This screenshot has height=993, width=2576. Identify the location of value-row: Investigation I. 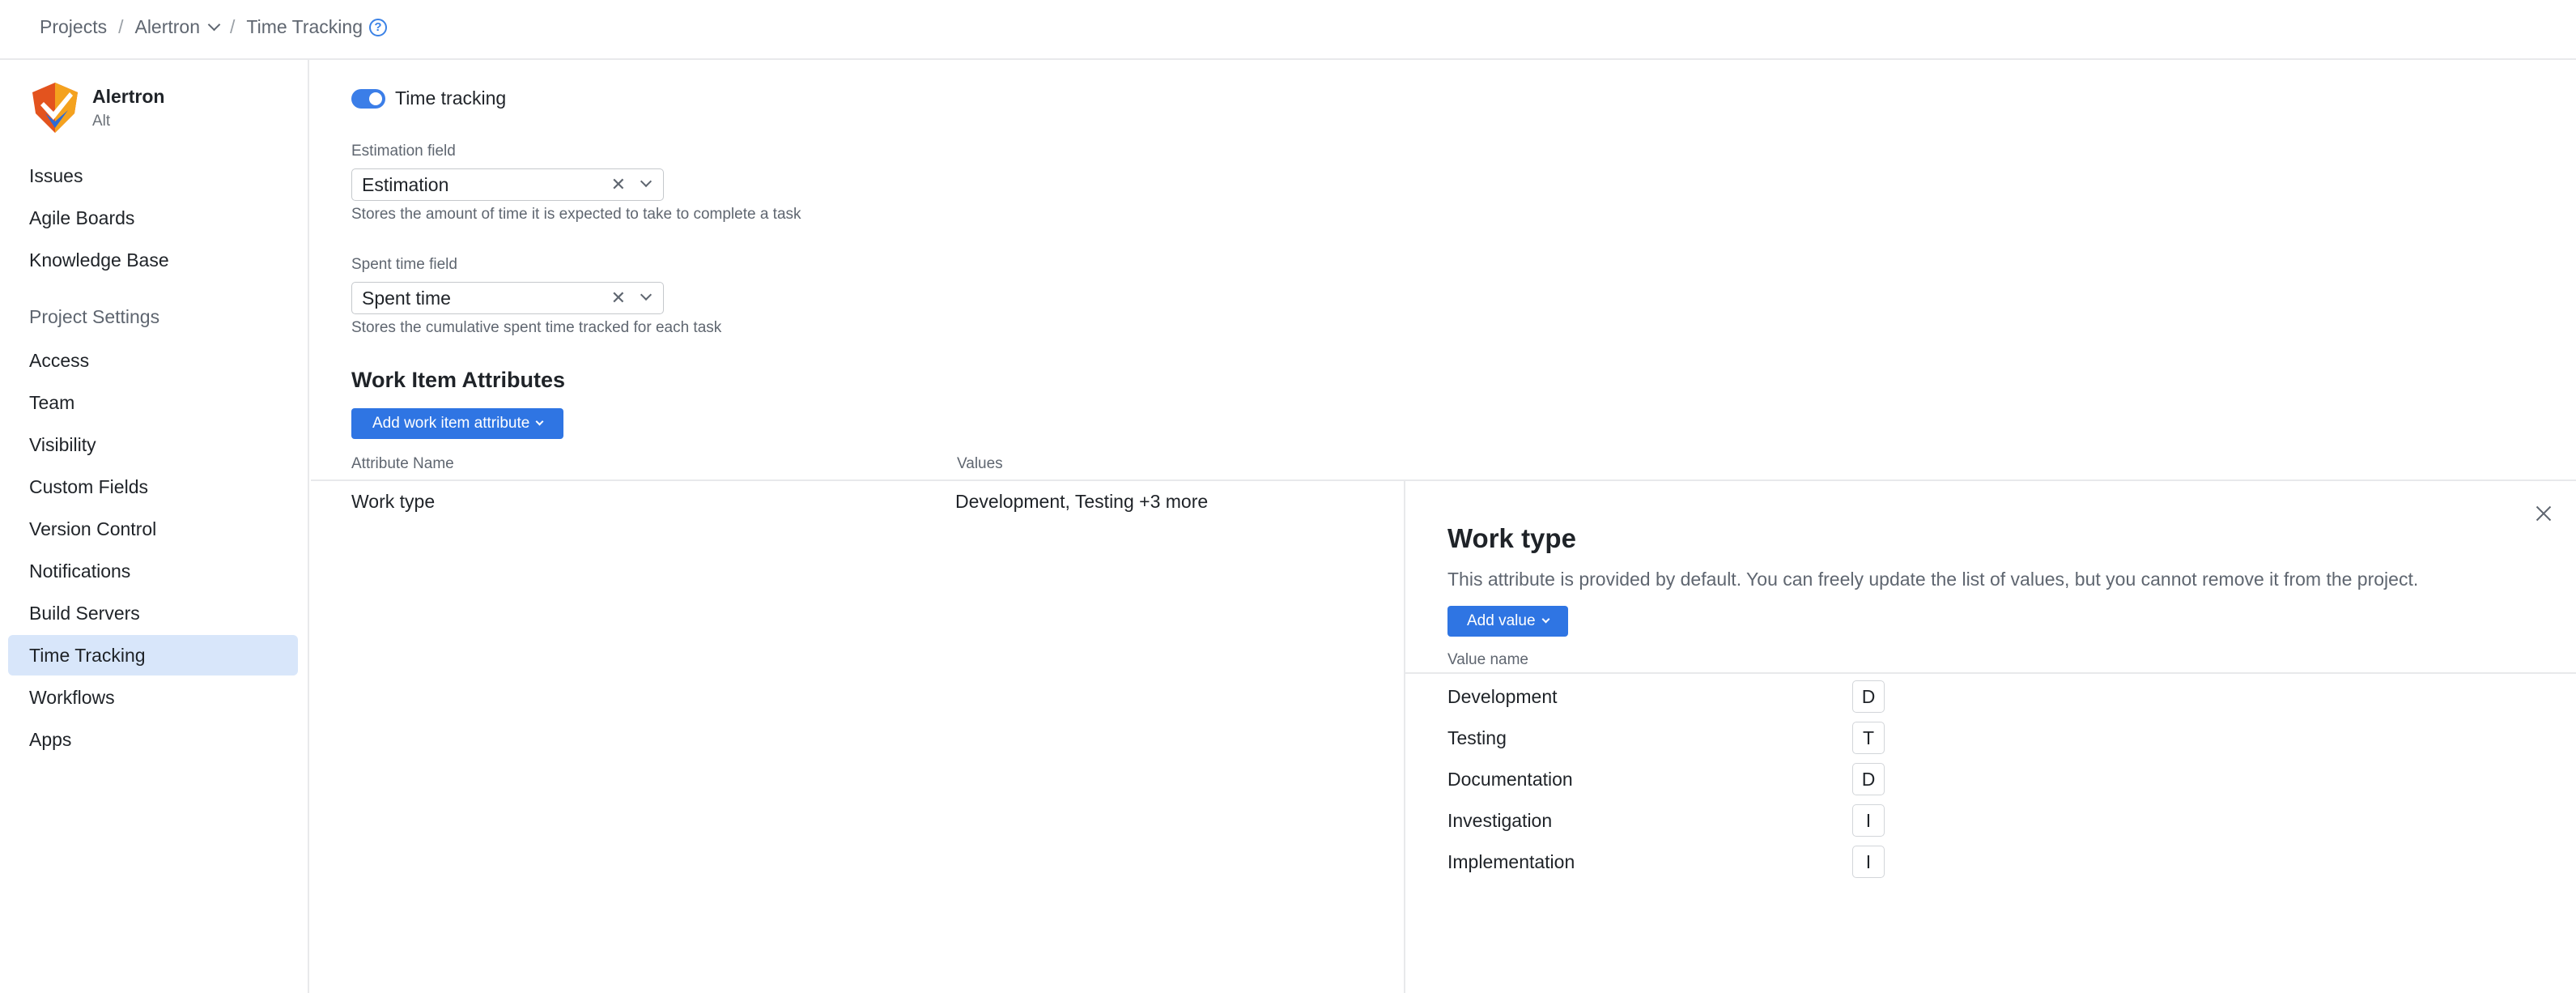
(1674, 820).